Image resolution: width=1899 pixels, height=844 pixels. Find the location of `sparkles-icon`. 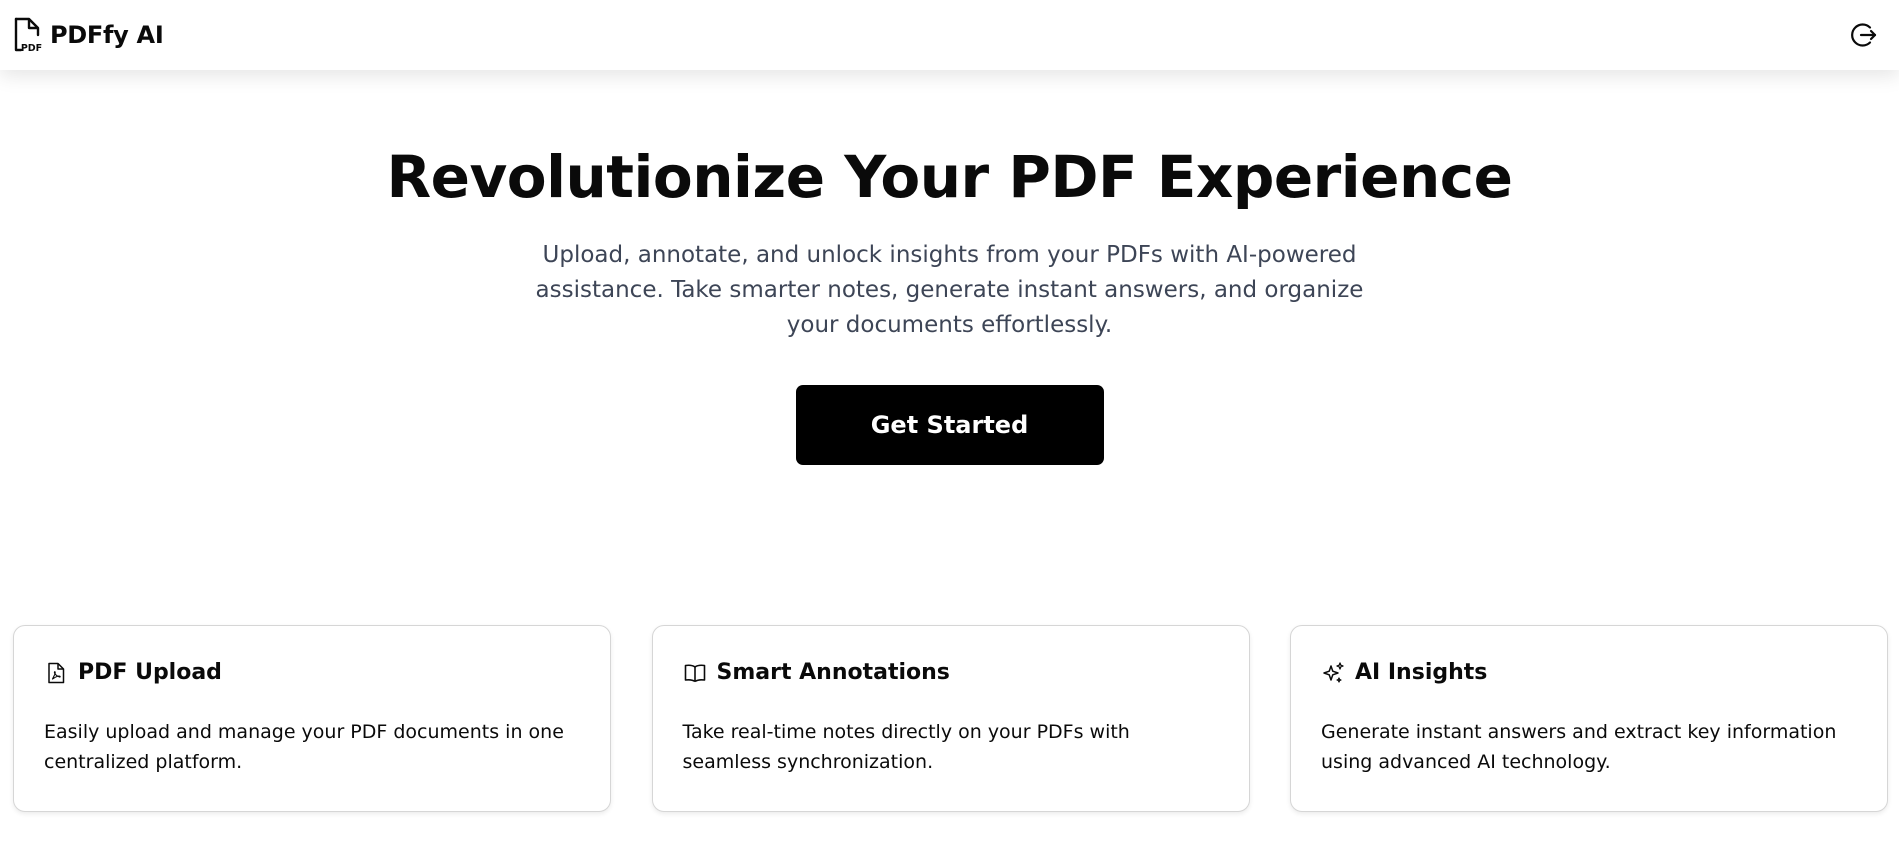

sparkles-icon is located at coordinates (1333, 672).